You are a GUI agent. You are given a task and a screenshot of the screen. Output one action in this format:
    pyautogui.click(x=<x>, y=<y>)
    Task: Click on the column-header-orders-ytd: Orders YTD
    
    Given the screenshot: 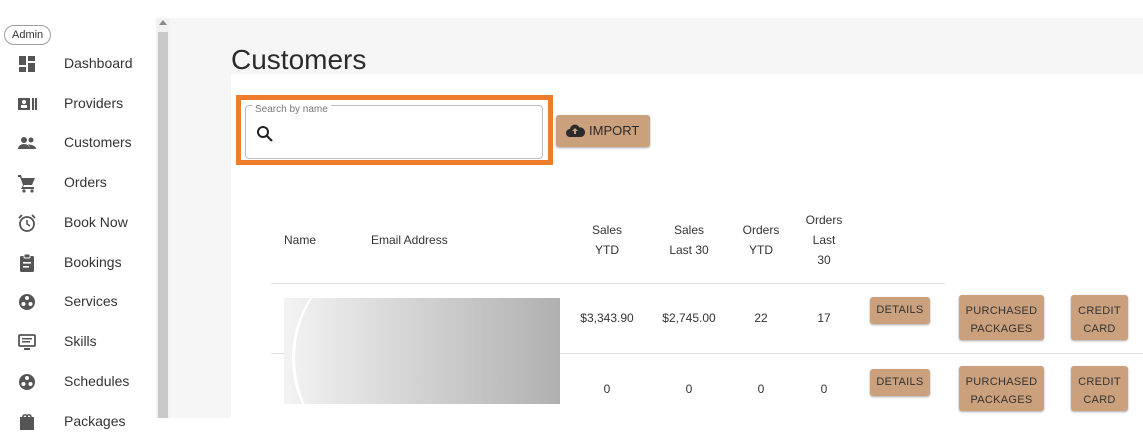 What is the action you would take?
    pyautogui.click(x=761, y=240)
    